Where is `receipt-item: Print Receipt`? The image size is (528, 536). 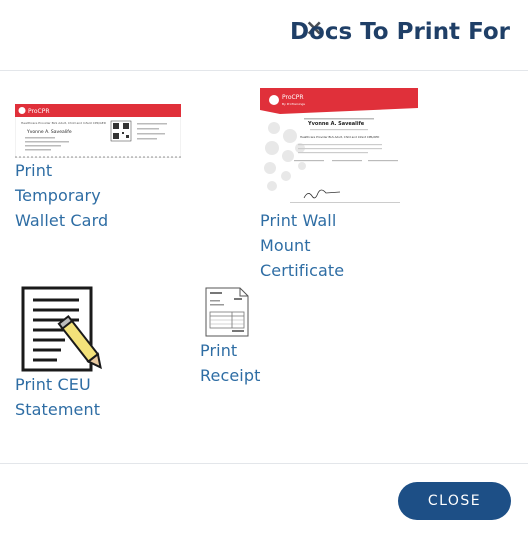
receipt-item: Print Receipt is located at coordinates (235, 337).